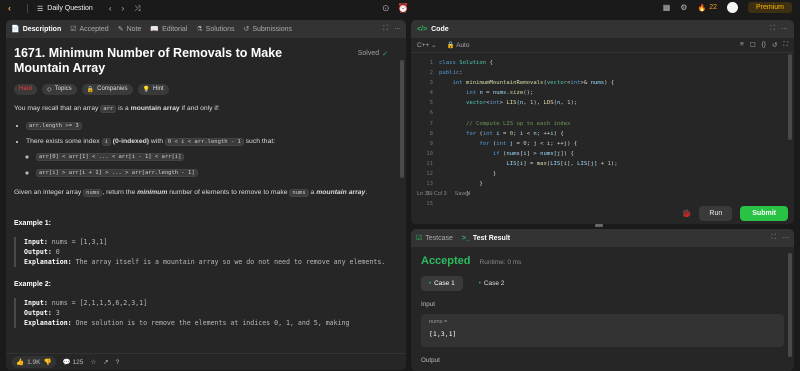  What do you see at coordinates (790, 305) in the screenshot?
I see `test-scrollbar` at bounding box center [790, 305].